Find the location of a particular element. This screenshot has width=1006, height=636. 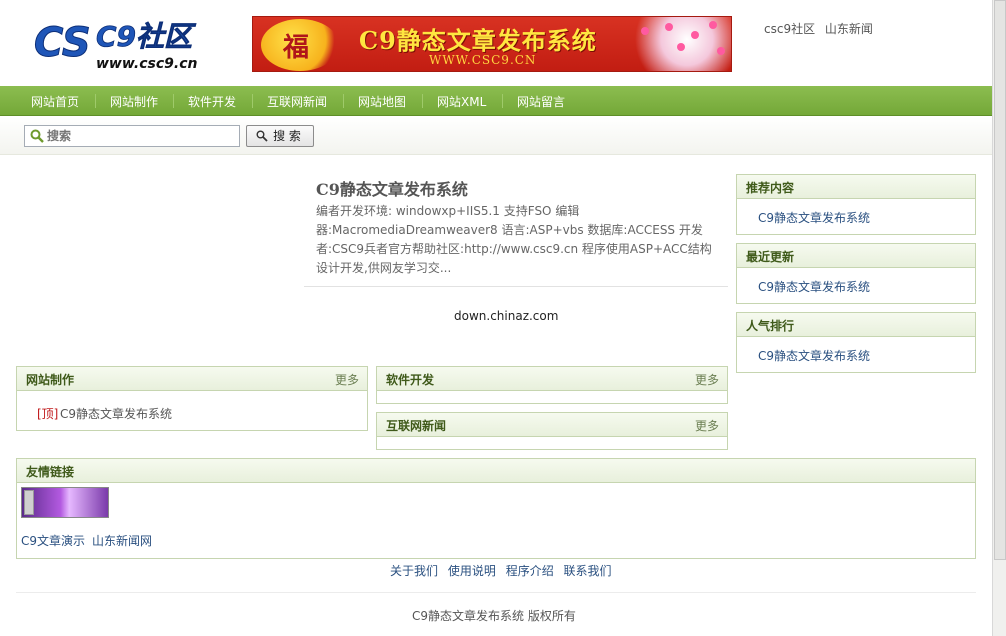

footer-links: 关于我们 使用说明 程序介绍 联系我们 is located at coordinates (504, 570).